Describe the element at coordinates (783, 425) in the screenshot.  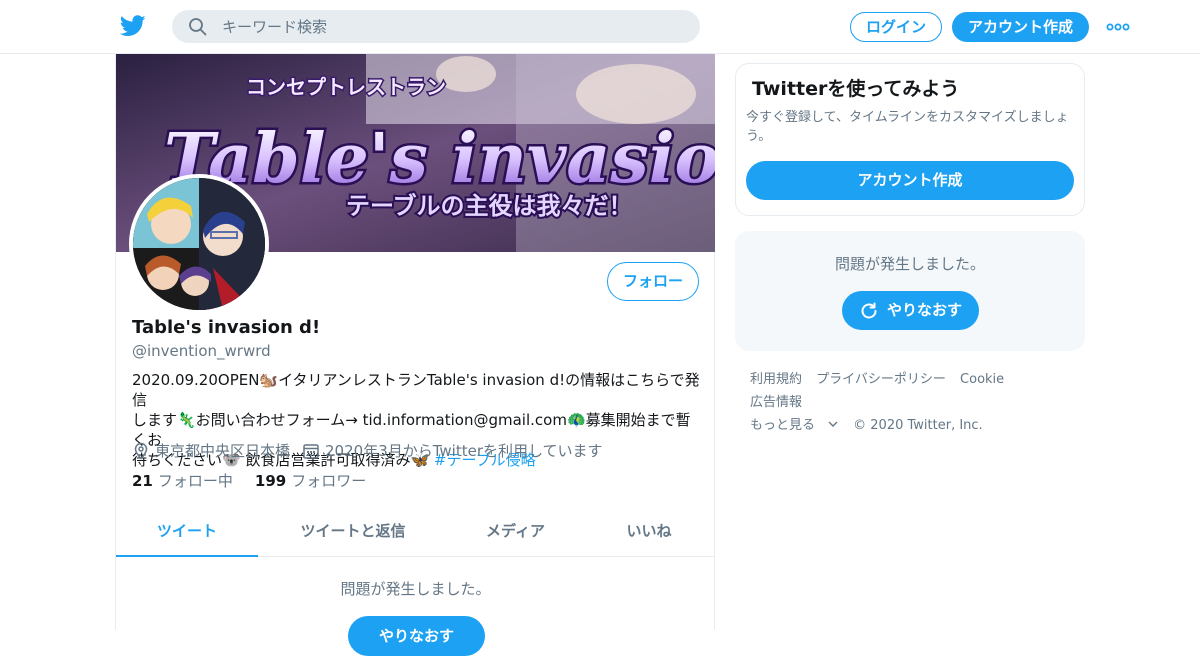
I see `footer-more-label: もっと見る` at that location.